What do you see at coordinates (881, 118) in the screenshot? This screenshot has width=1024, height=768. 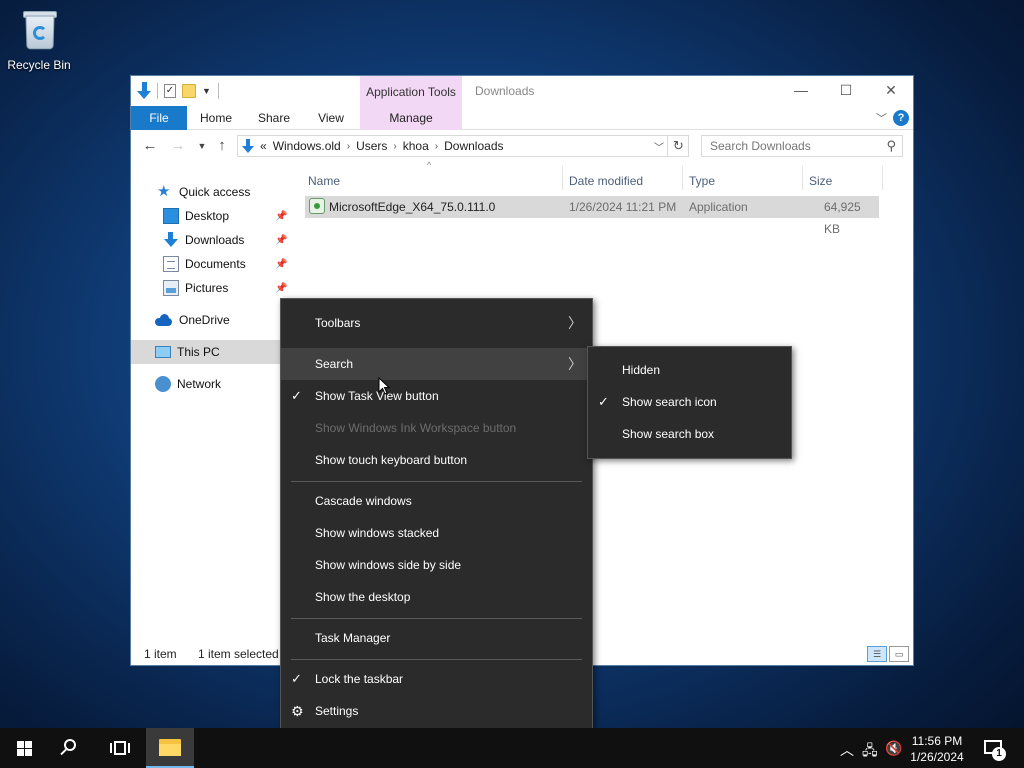 I see `expand-ribbon-chevron-icon: ﹀` at bounding box center [881, 118].